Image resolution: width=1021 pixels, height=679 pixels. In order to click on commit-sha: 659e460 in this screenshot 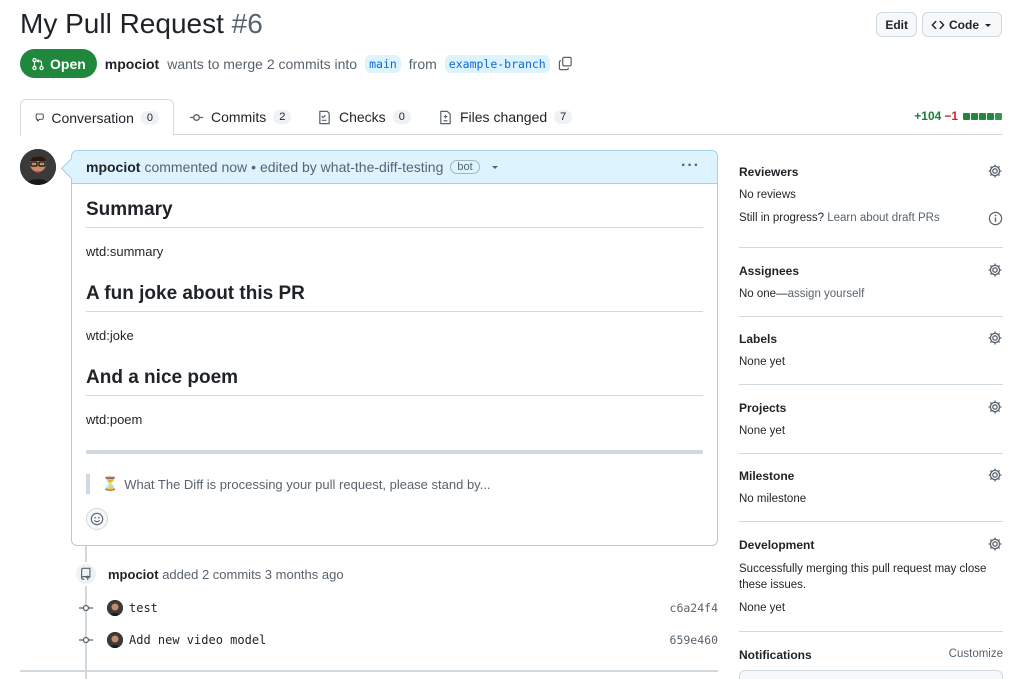, I will do `click(694, 640)`.